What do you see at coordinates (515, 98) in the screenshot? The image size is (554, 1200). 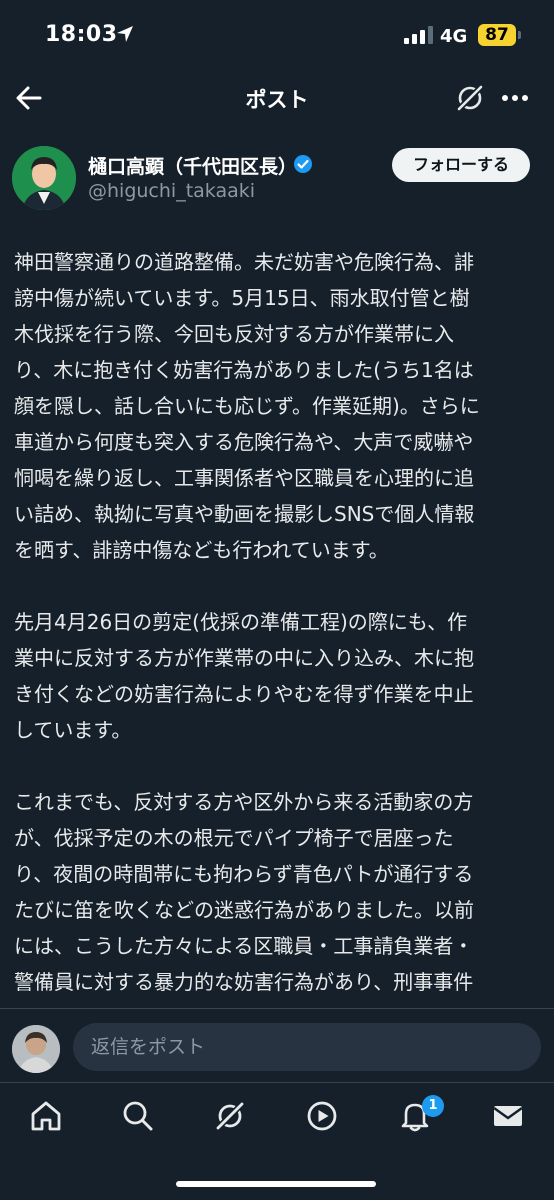 I see `more-options-icon` at bounding box center [515, 98].